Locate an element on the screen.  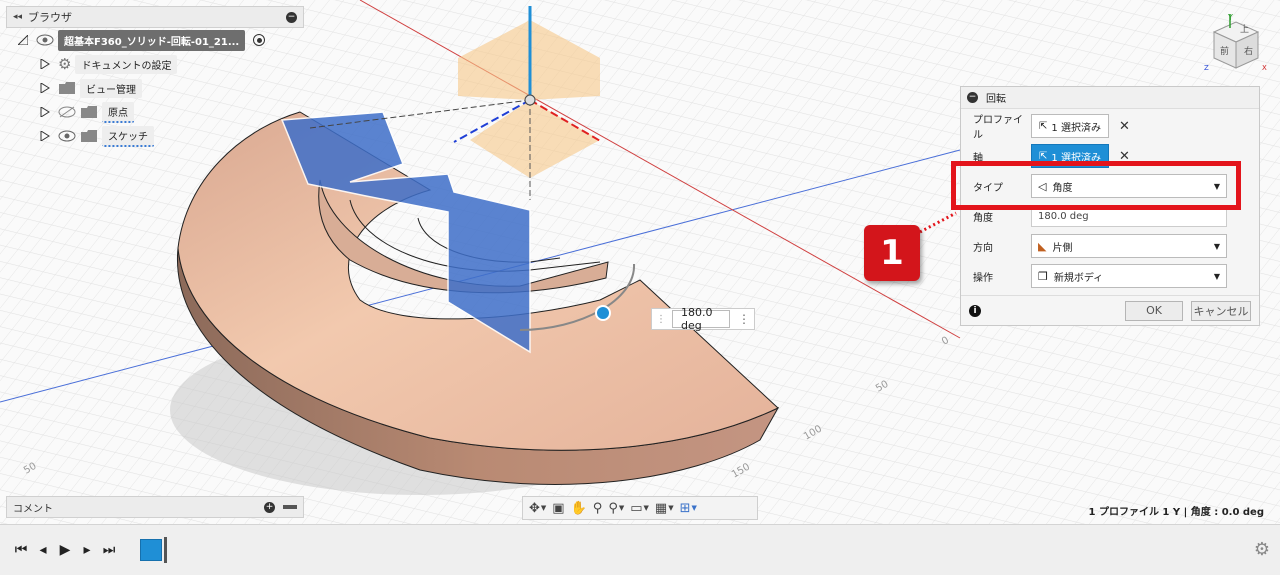
dialog-footer: i OK キャンセル is located at coordinates (1110, 310).